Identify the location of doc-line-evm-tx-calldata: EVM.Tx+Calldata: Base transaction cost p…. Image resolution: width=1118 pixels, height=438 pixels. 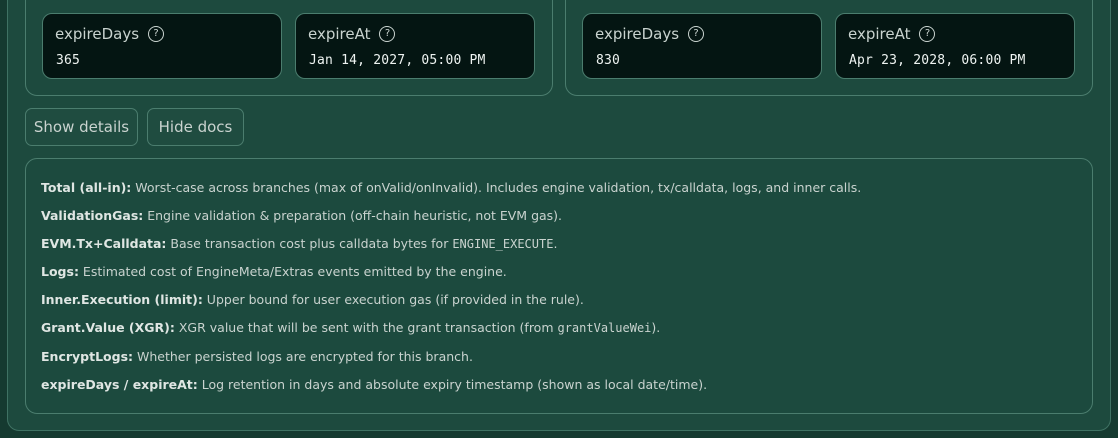
(299, 244).